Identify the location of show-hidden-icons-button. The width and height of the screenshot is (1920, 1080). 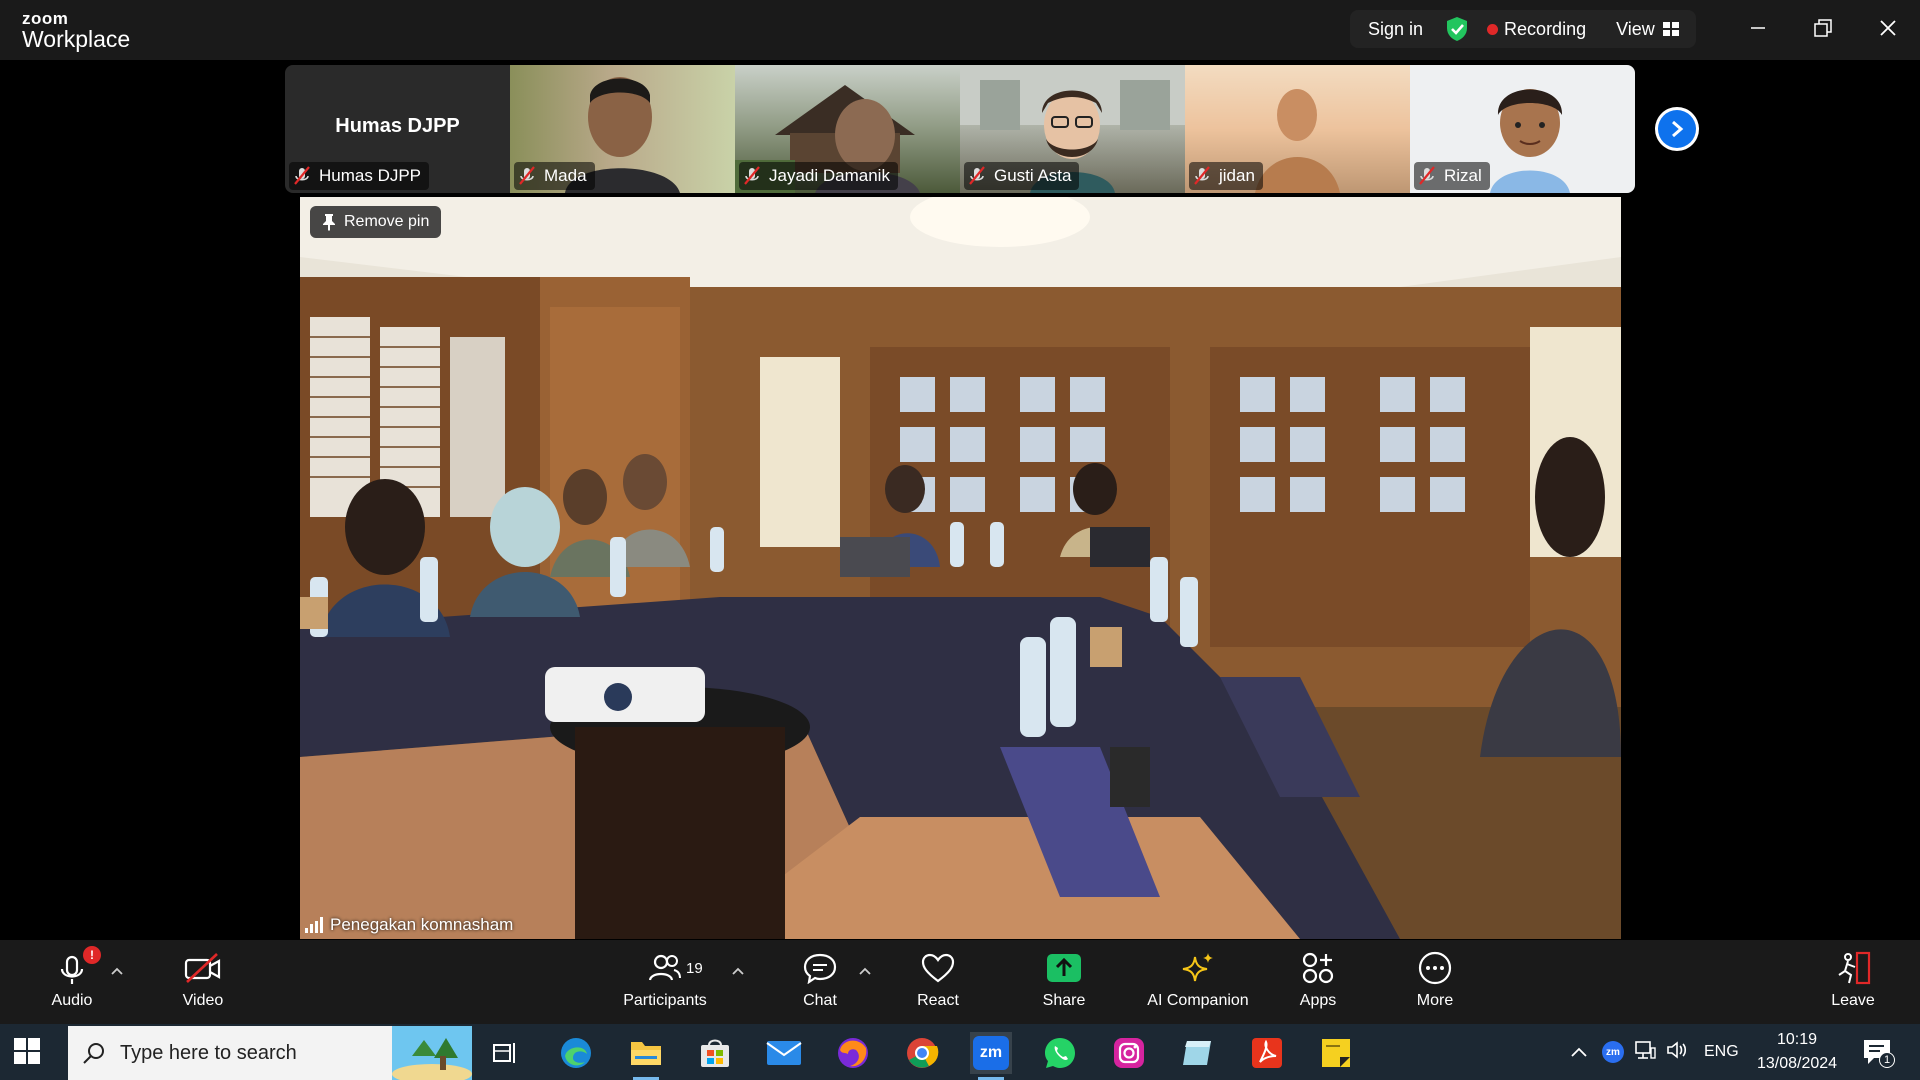
(1579, 1052).